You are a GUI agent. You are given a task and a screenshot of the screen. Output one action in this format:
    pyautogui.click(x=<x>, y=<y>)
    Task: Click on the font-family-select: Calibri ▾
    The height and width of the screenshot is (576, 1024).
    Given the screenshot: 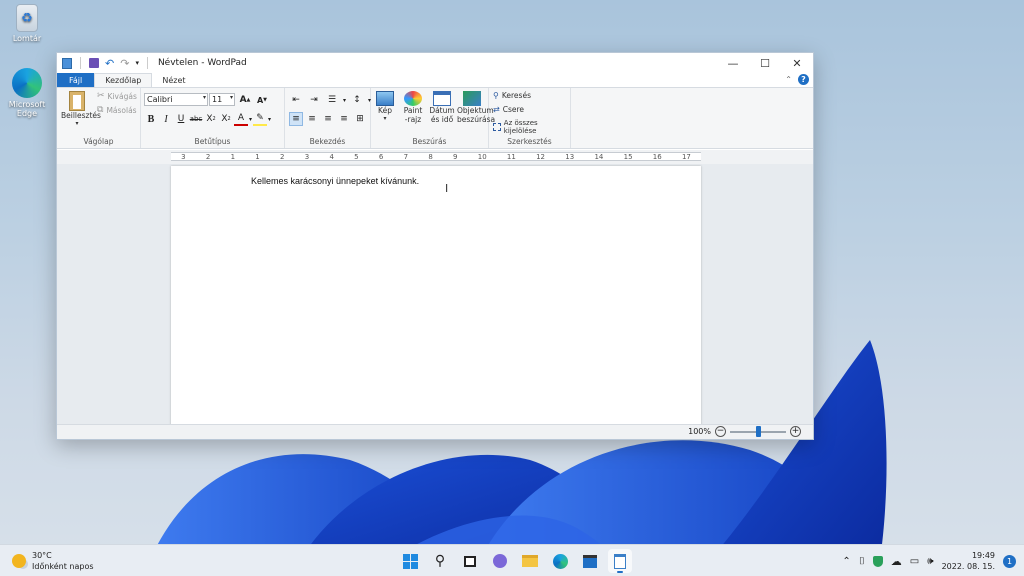 What is the action you would take?
    pyautogui.click(x=176, y=99)
    